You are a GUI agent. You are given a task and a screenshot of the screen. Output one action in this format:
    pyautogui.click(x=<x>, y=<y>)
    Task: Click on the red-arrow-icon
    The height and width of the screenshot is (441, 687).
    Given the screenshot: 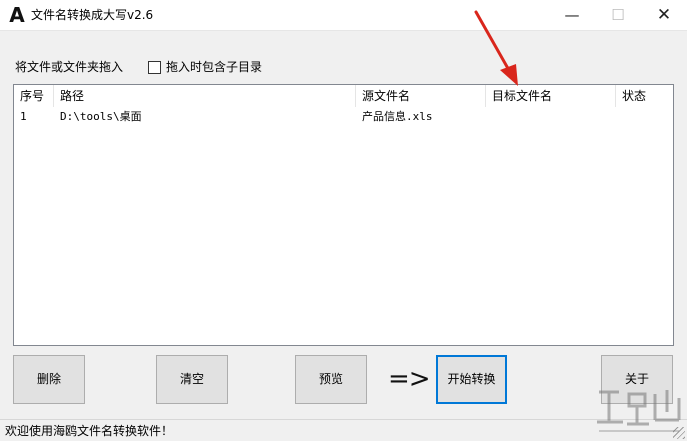 What is the action you would take?
    pyautogui.click(x=496, y=48)
    